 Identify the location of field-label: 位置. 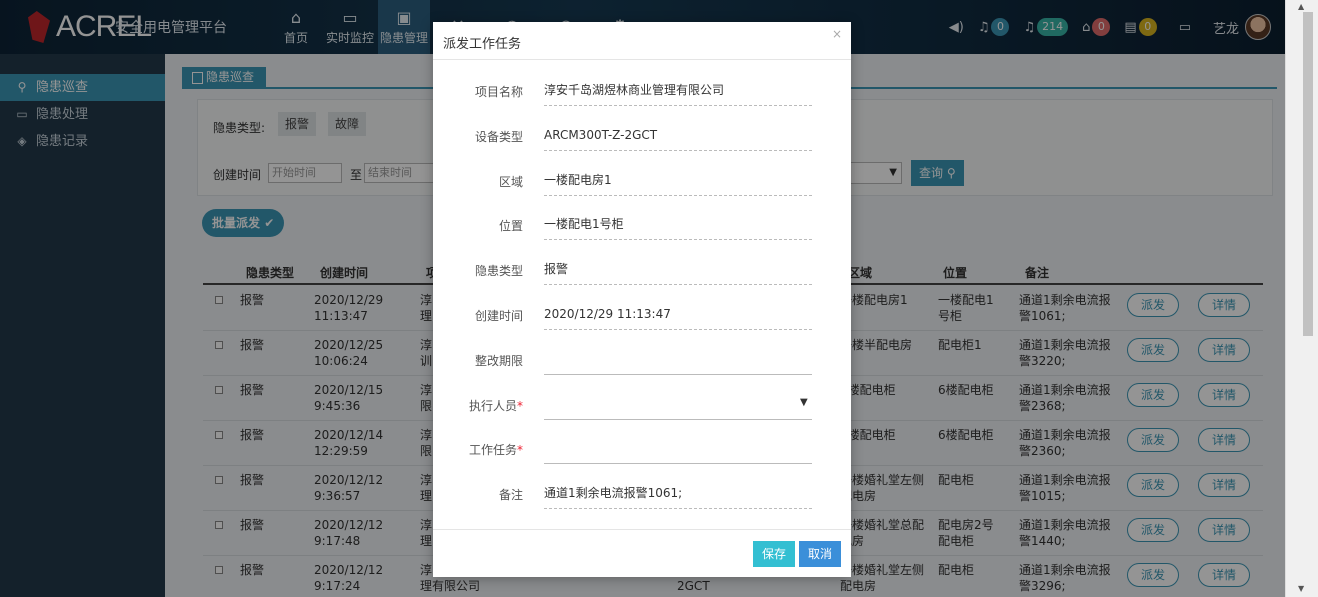
(511, 225).